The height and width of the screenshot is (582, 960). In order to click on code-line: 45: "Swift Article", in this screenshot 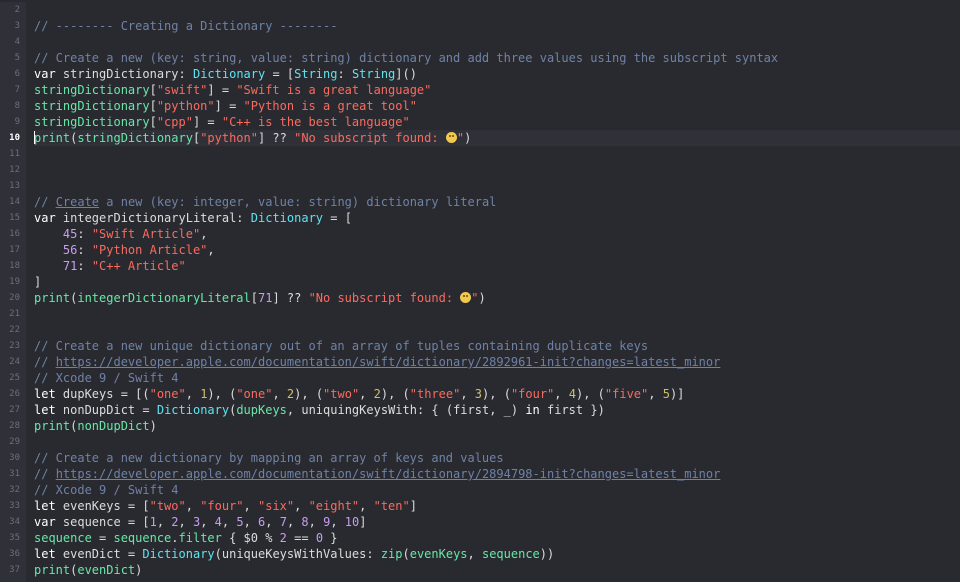, I will do `click(497, 234)`.